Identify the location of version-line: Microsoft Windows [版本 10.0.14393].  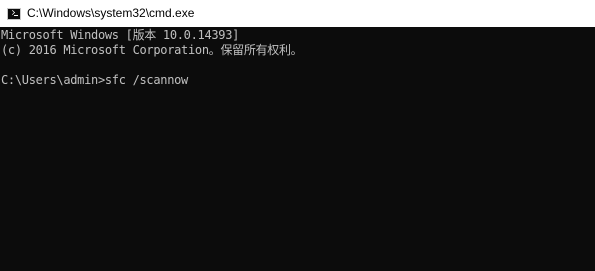
(120, 35).